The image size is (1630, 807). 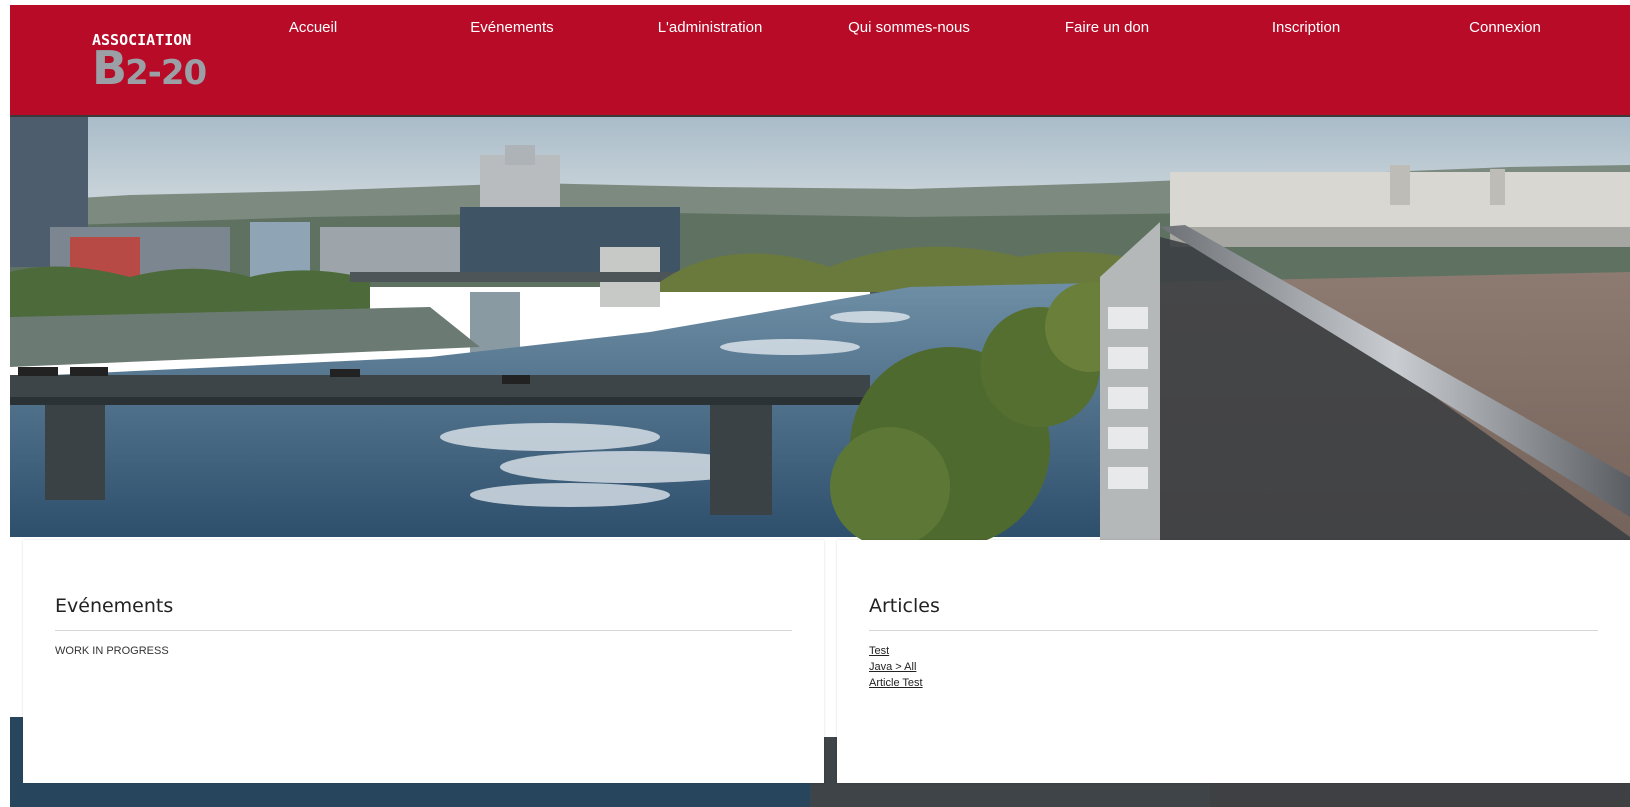 I want to click on list-item: Java > All, so click(x=1233, y=667).